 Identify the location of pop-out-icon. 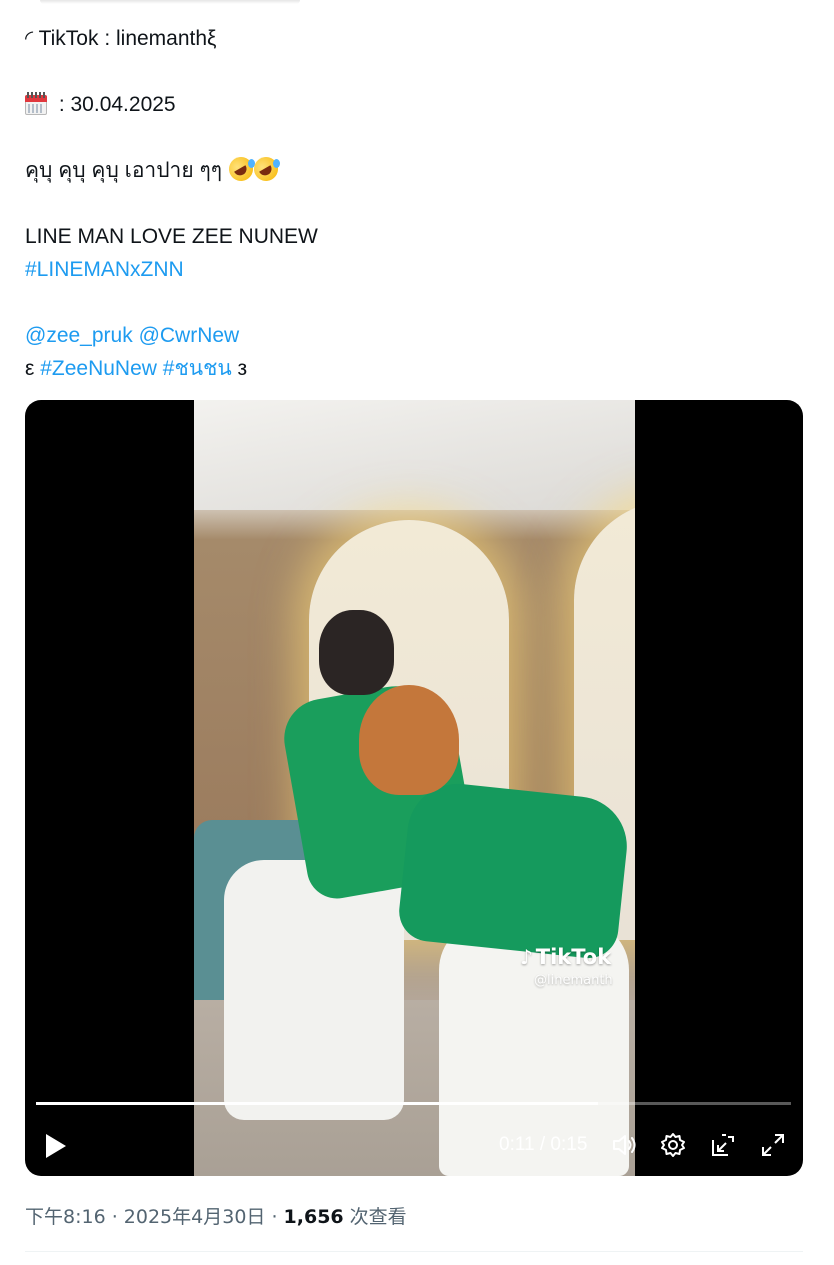
(723, 1145).